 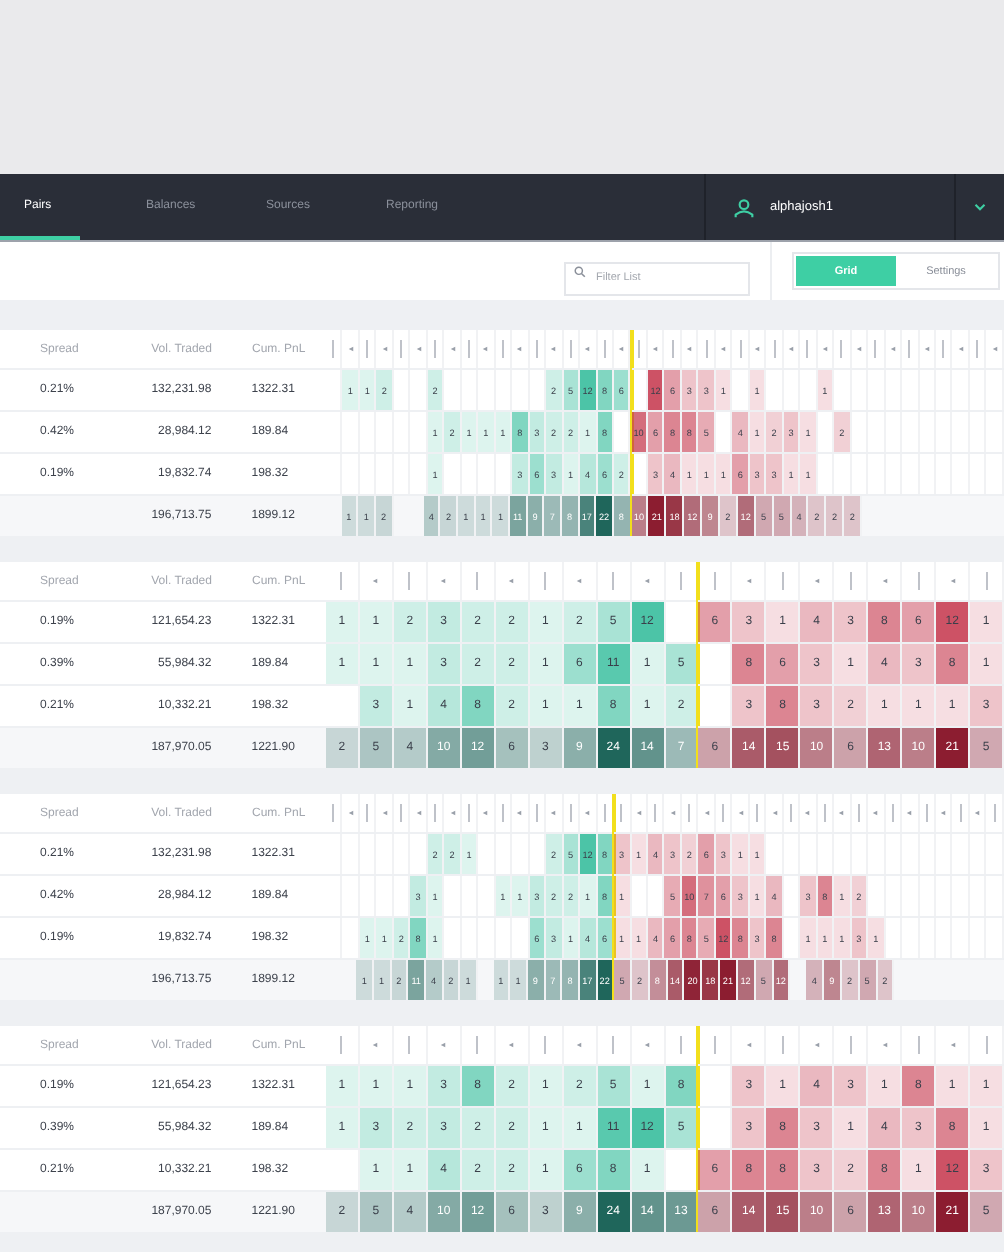 What do you see at coordinates (744, 207) in the screenshot?
I see `user-icon` at bounding box center [744, 207].